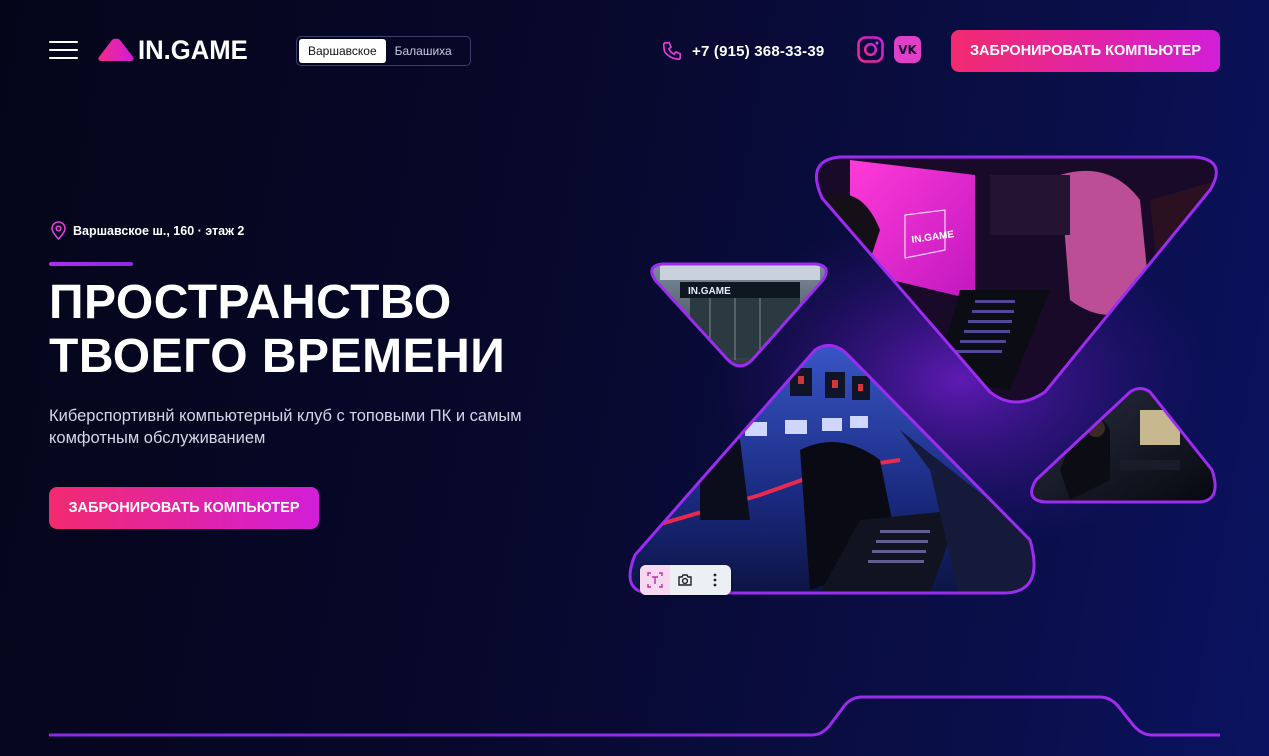 The image size is (1269, 756). Describe the element at coordinates (672, 51) in the screenshot. I see `phone-icon` at that location.